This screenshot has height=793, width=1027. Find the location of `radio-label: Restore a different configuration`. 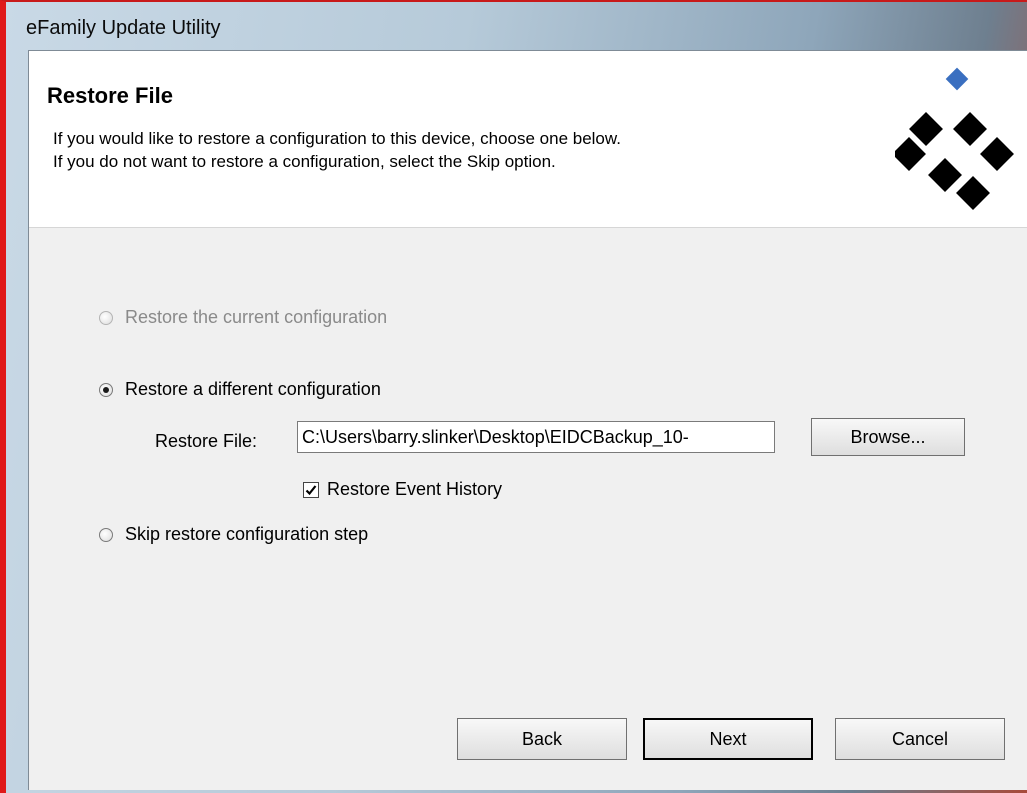

radio-label: Restore a different configuration is located at coordinates (253, 389).